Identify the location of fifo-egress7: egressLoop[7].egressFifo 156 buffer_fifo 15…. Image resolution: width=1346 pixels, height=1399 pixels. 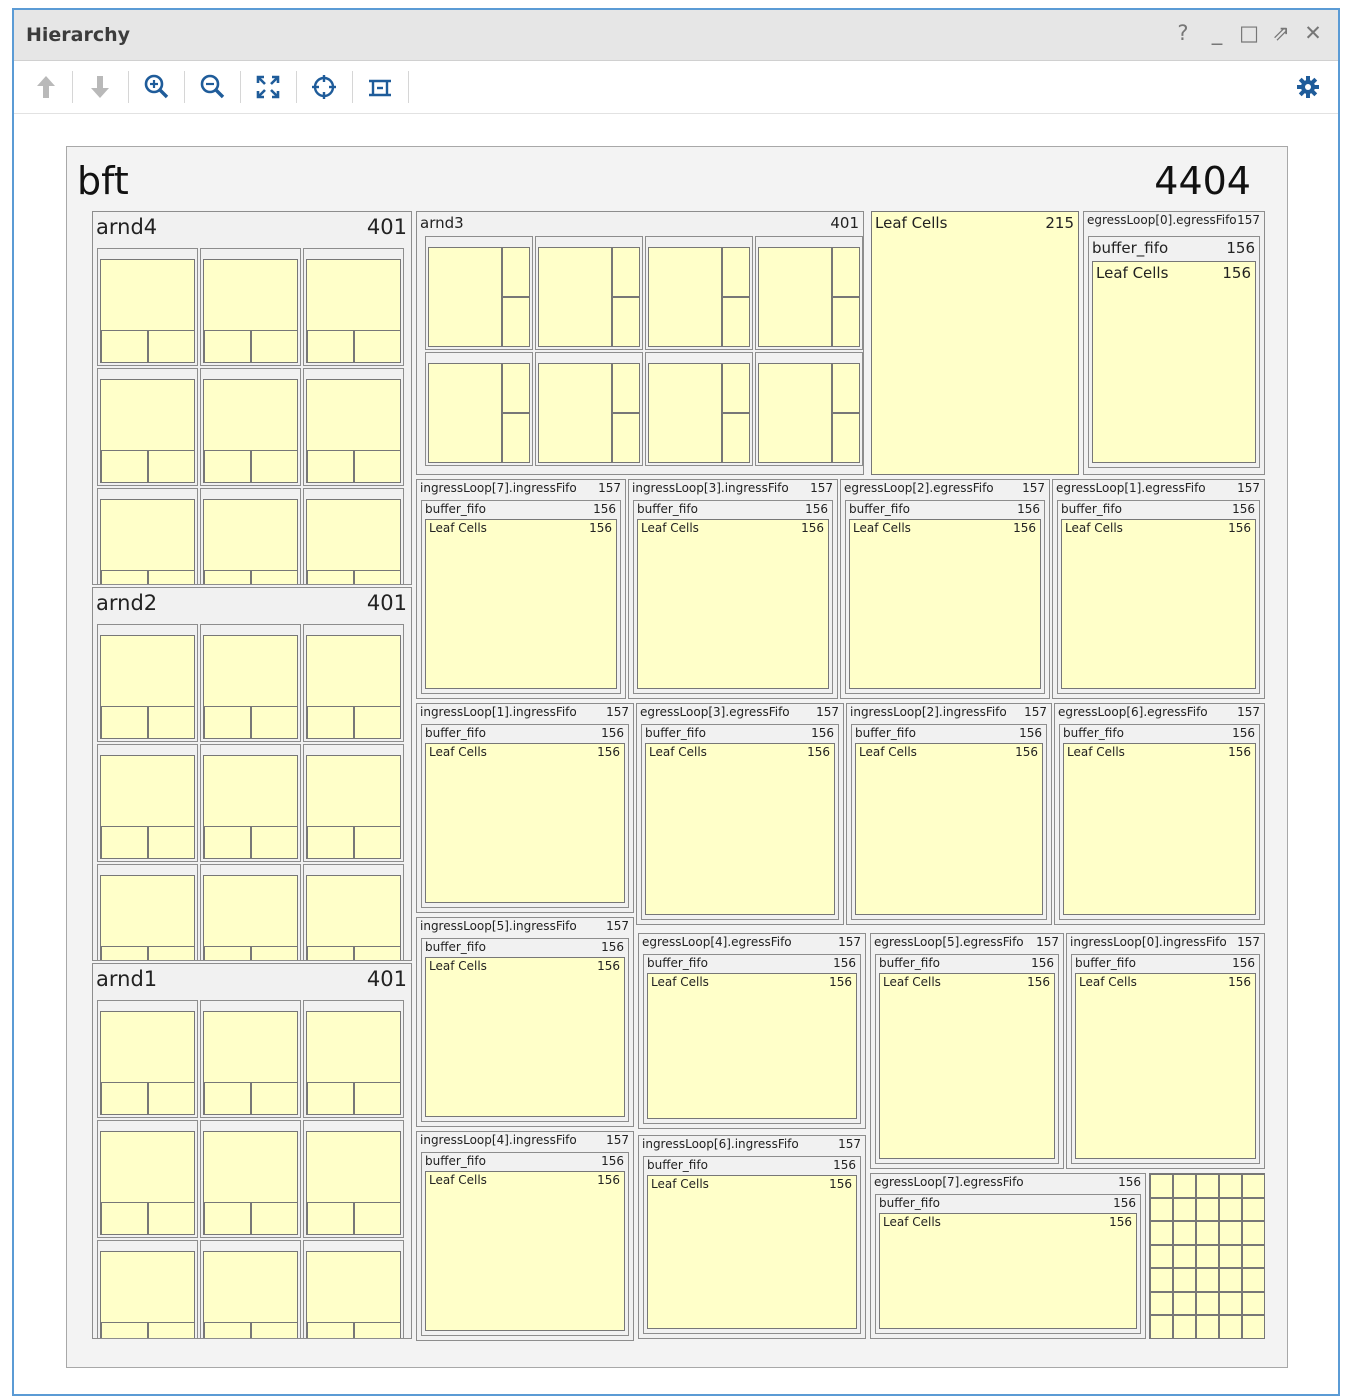
(1008, 1256).